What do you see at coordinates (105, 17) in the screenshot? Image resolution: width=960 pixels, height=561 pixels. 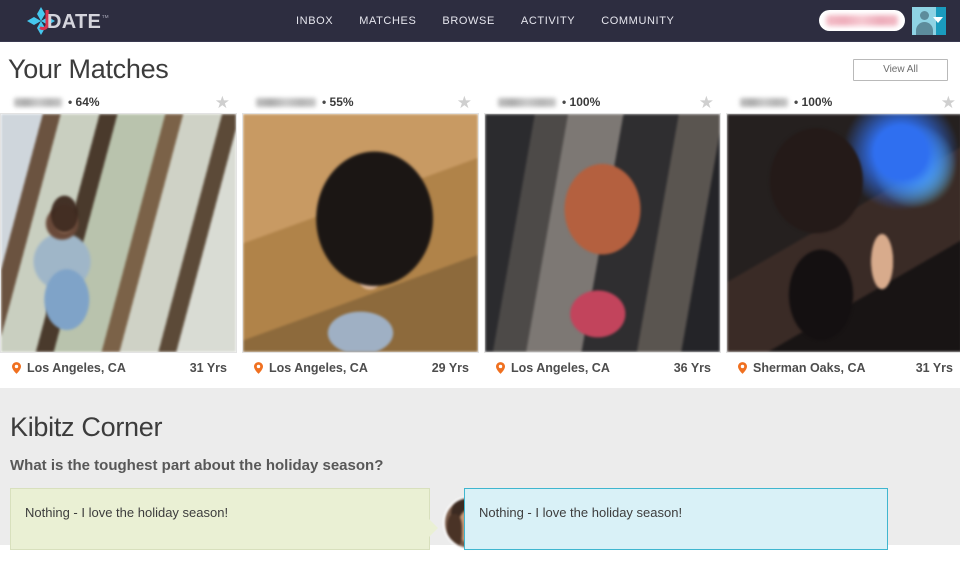 I see `trademark-symbol: ™` at bounding box center [105, 17].